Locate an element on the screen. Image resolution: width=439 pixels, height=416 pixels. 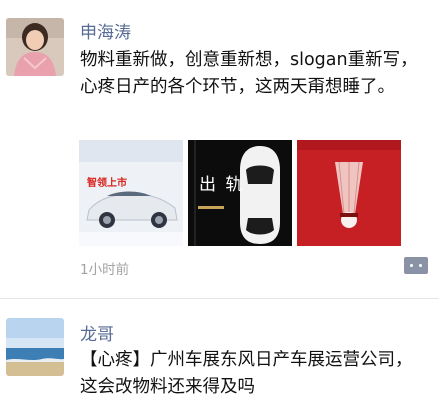
image-thumbnail: 出 轨 is located at coordinates (240, 193).